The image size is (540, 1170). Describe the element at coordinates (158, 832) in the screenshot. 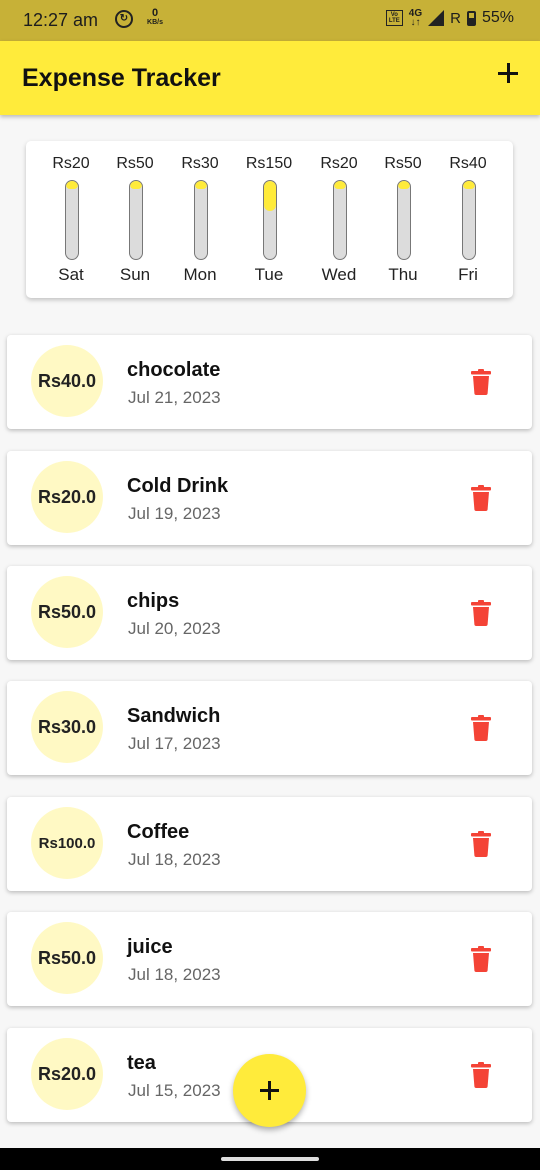

I see `expense-title: Coffee` at that location.